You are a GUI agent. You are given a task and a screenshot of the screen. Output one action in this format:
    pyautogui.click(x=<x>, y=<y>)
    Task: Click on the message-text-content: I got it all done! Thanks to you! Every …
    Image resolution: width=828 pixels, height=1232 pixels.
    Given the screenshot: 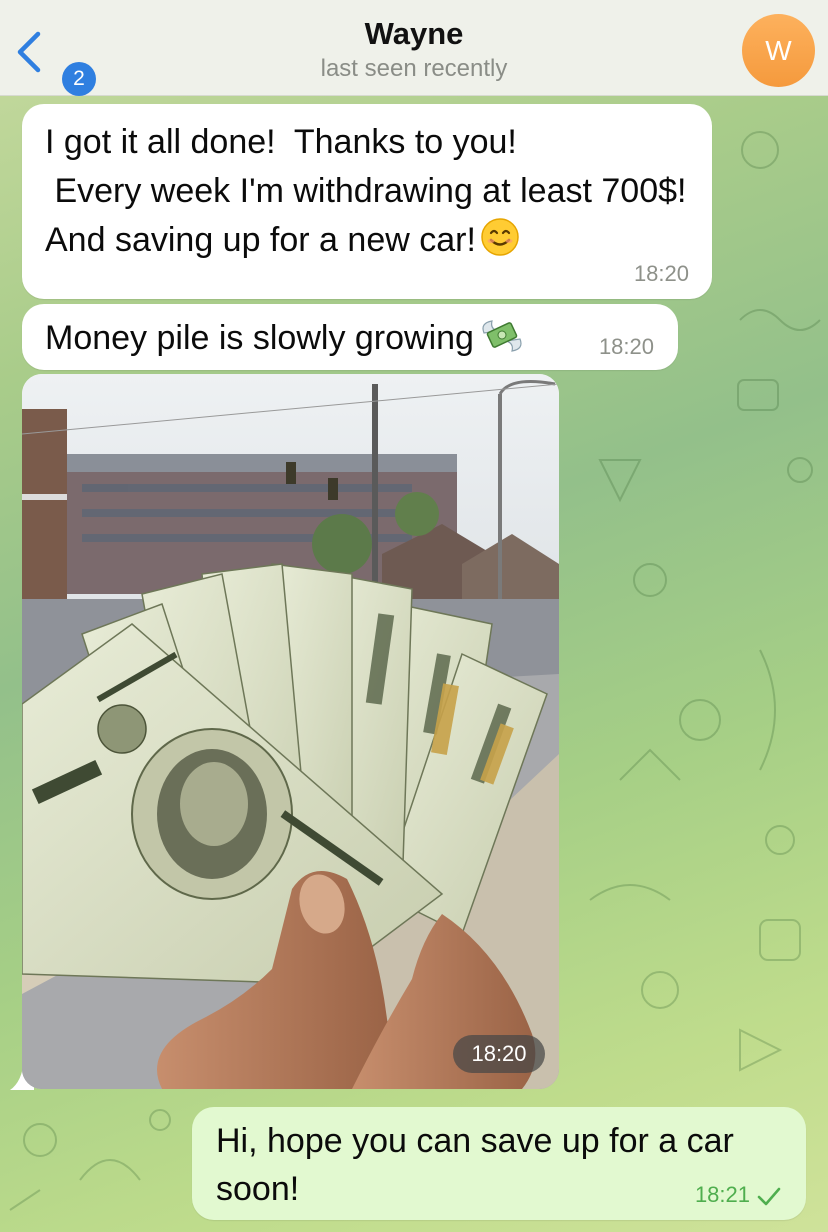 What is the action you would take?
    pyautogui.click(x=366, y=191)
    